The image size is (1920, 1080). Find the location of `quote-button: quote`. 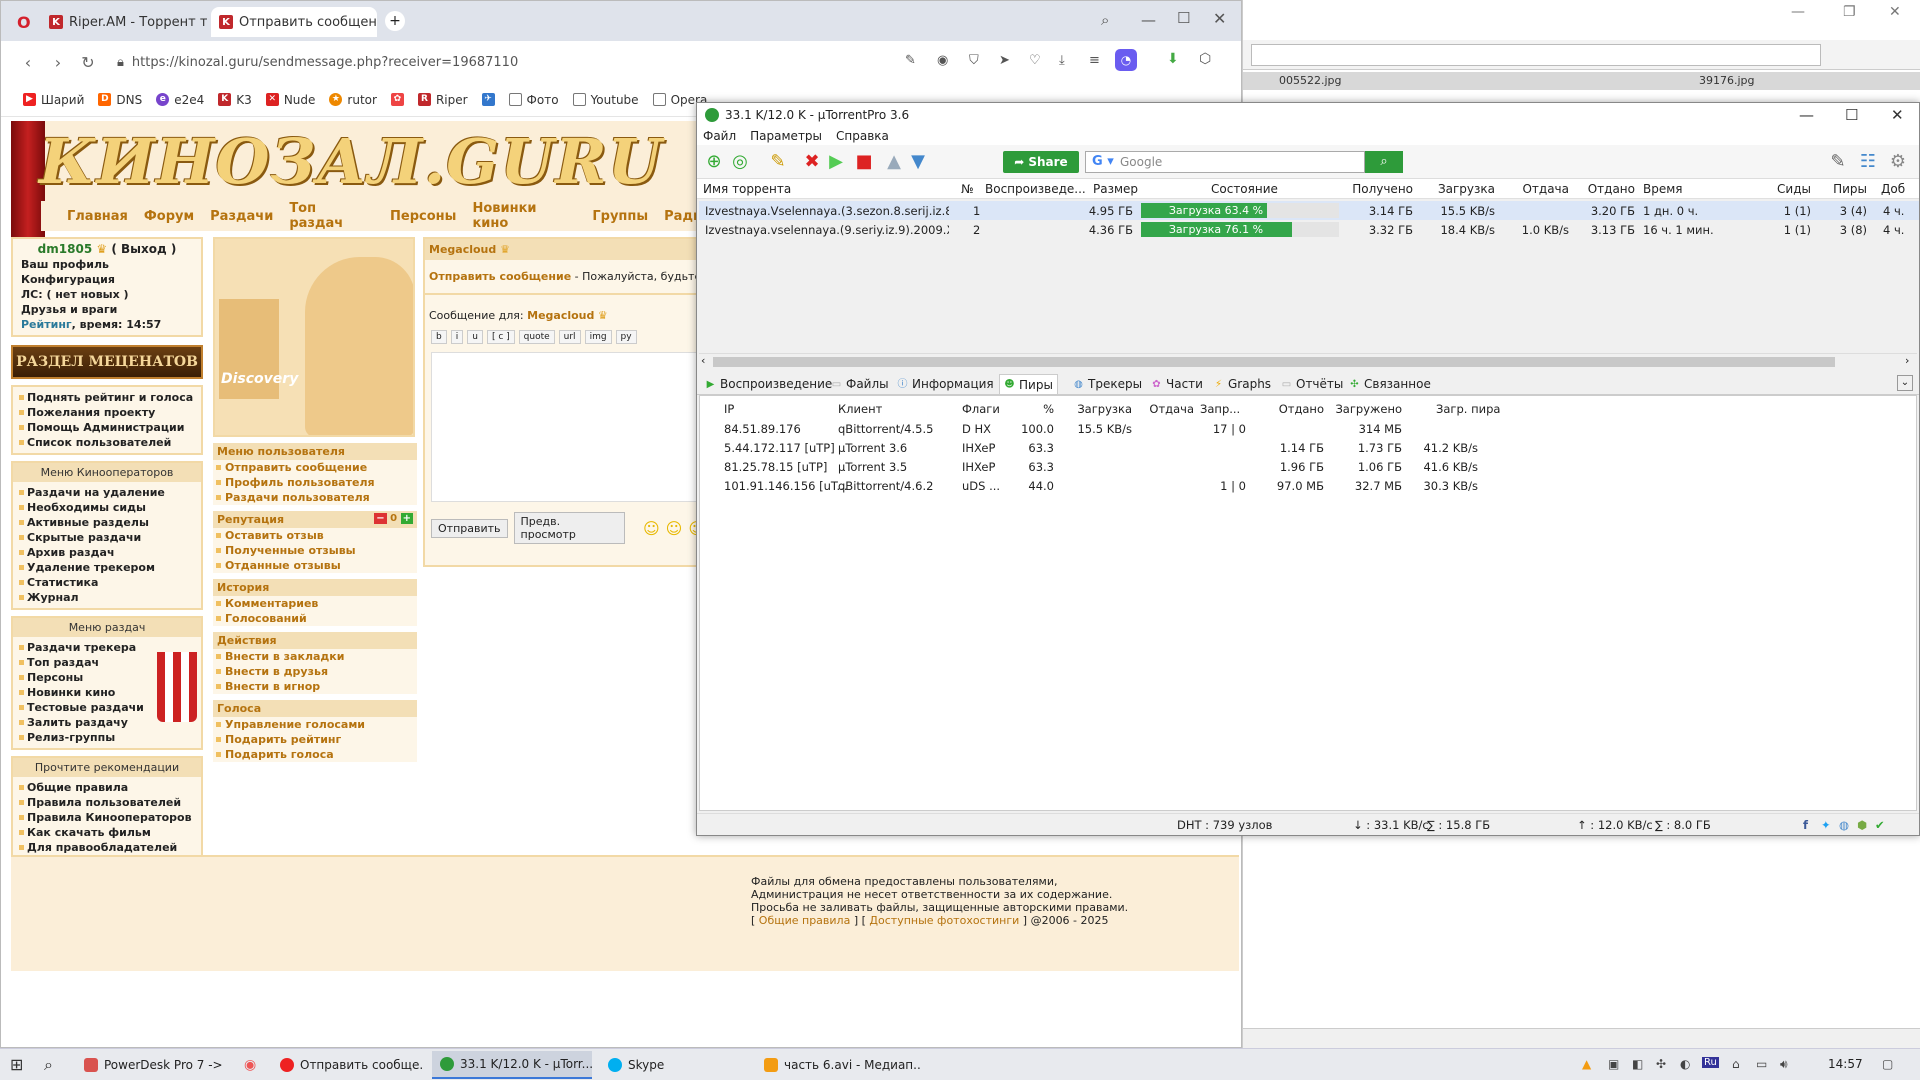

quote-button: quote is located at coordinates (536, 337).